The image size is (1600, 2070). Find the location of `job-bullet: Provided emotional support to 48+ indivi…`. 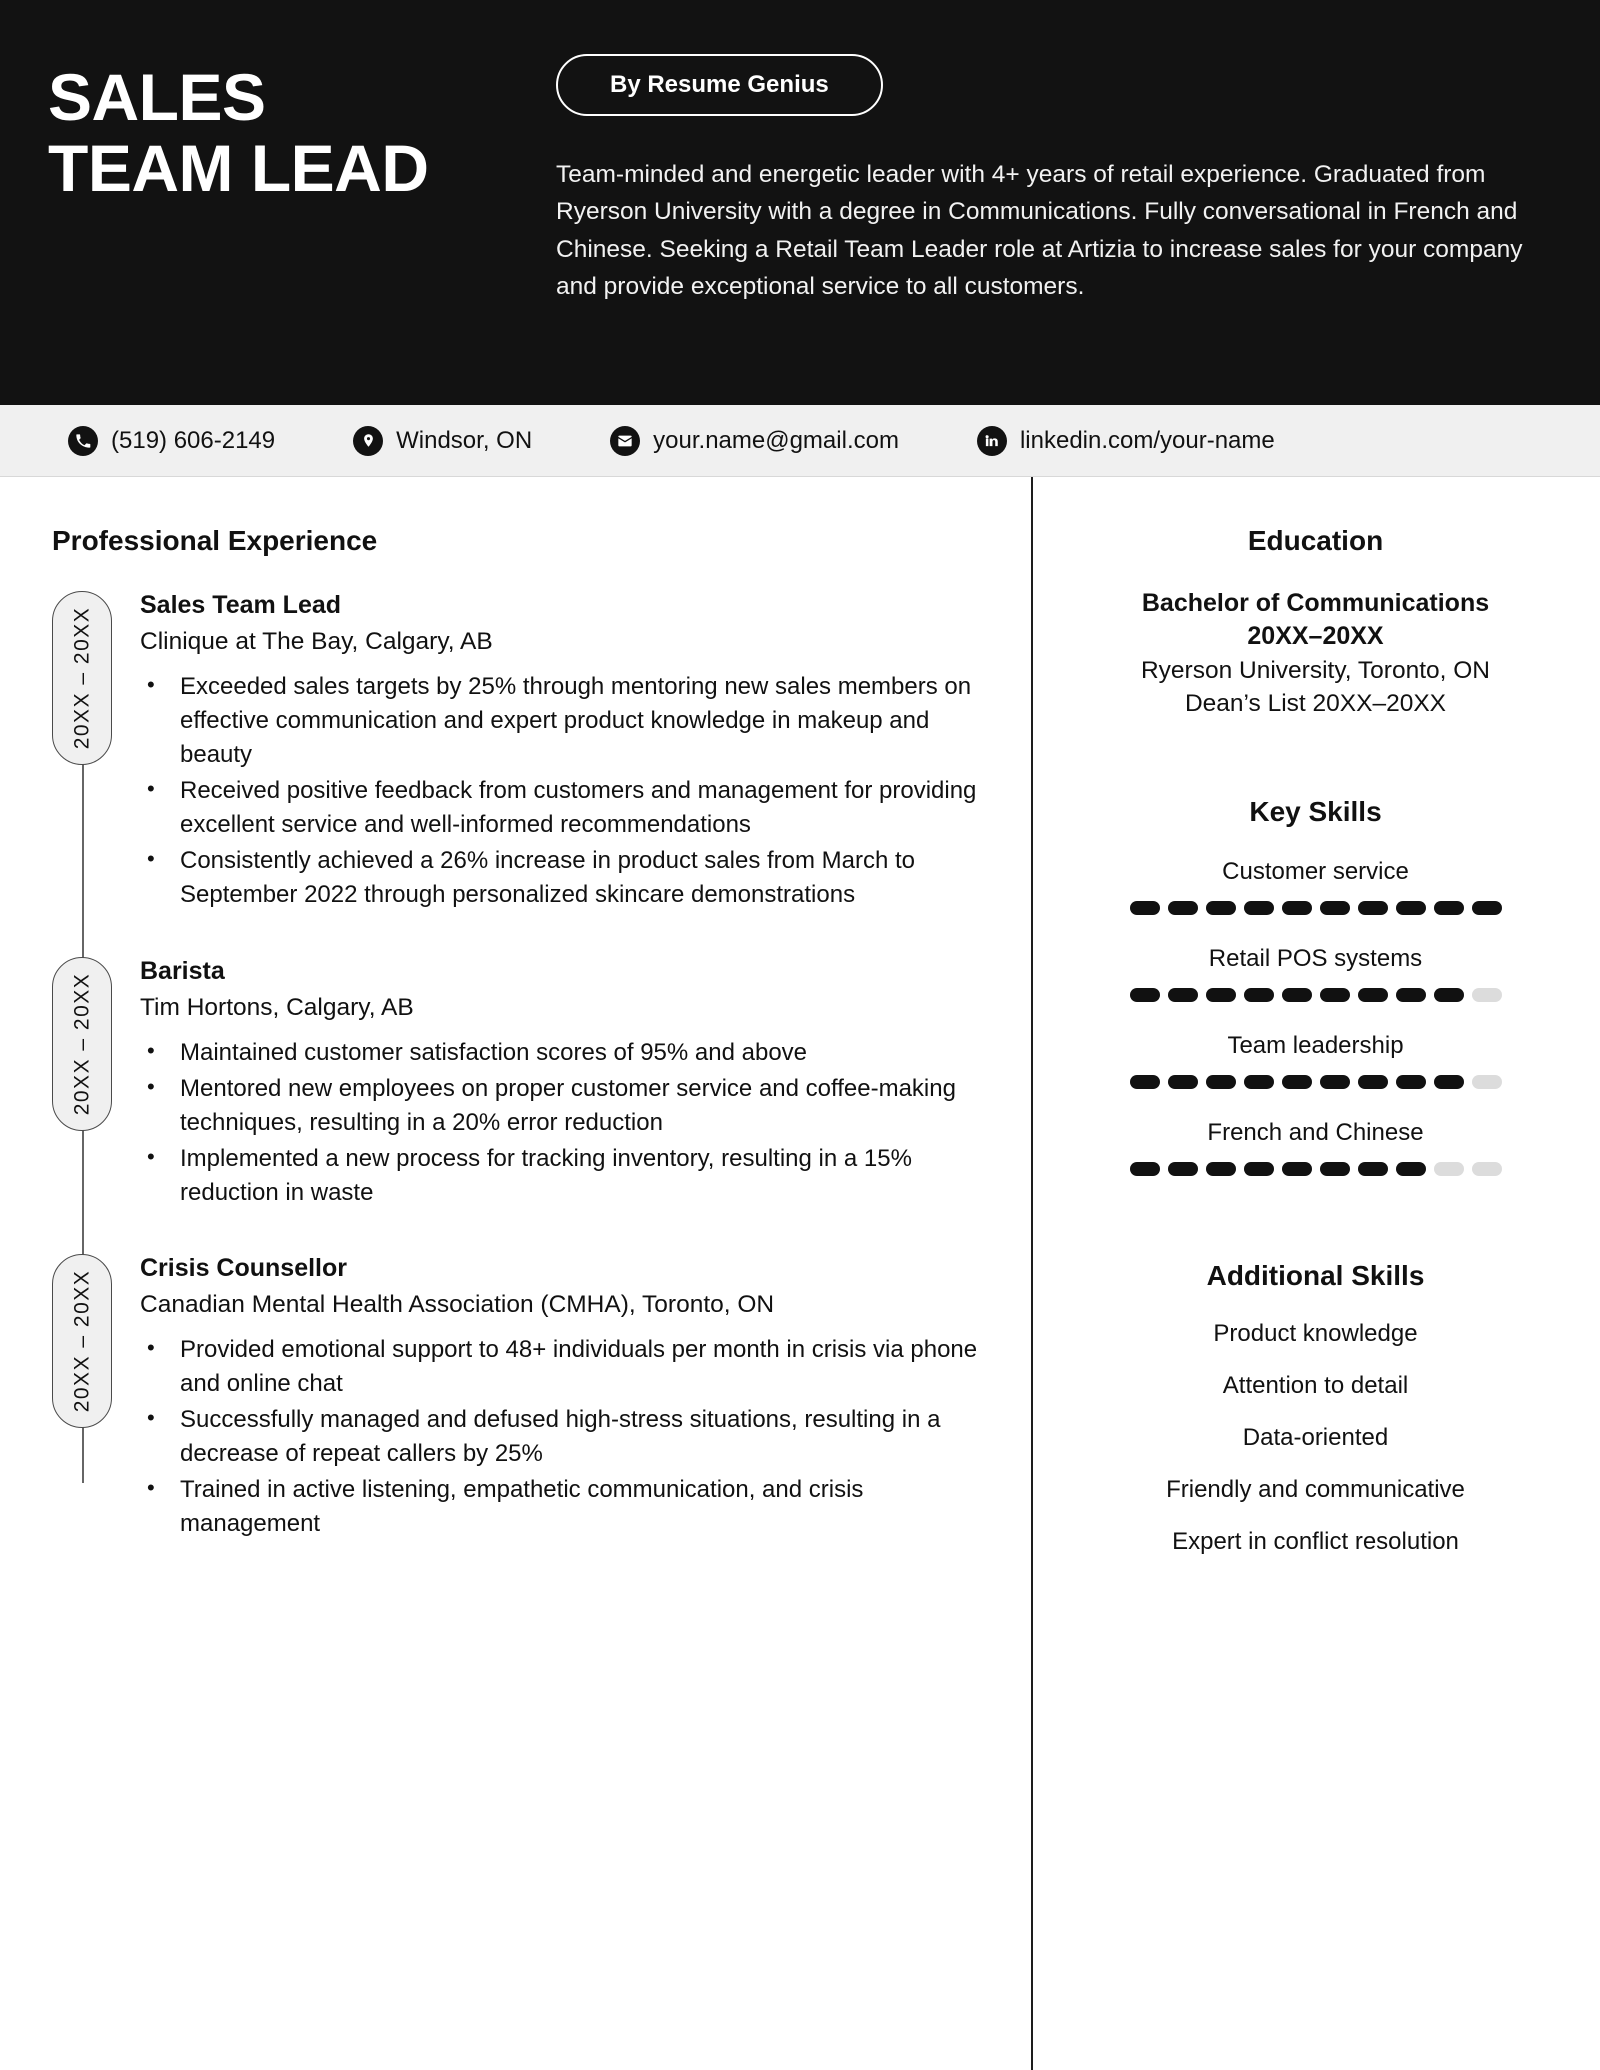

job-bullet: Provided emotional support to 48+ indivi… is located at coordinates (559, 1366).